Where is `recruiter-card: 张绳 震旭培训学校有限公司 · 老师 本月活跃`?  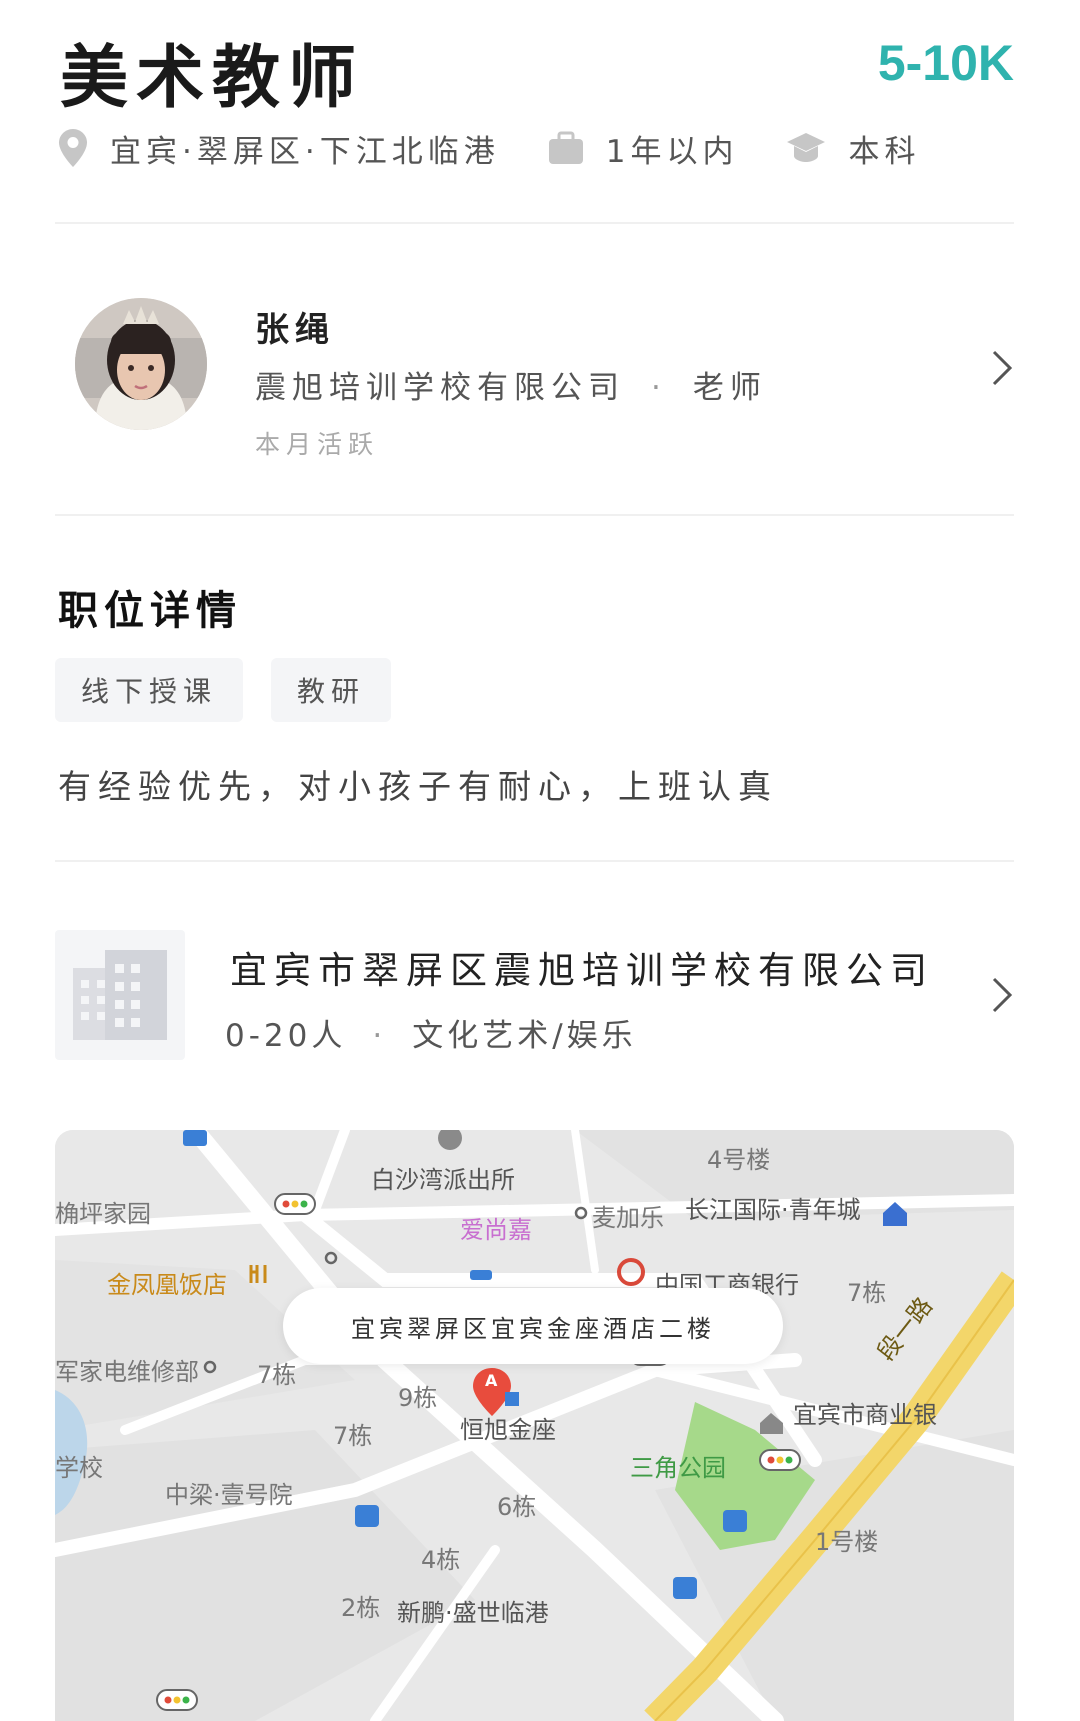
recruiter-card: 张绳 震旭培训学校有限公司 · 老师 本月活跃 is located at coordinates (534, 375).